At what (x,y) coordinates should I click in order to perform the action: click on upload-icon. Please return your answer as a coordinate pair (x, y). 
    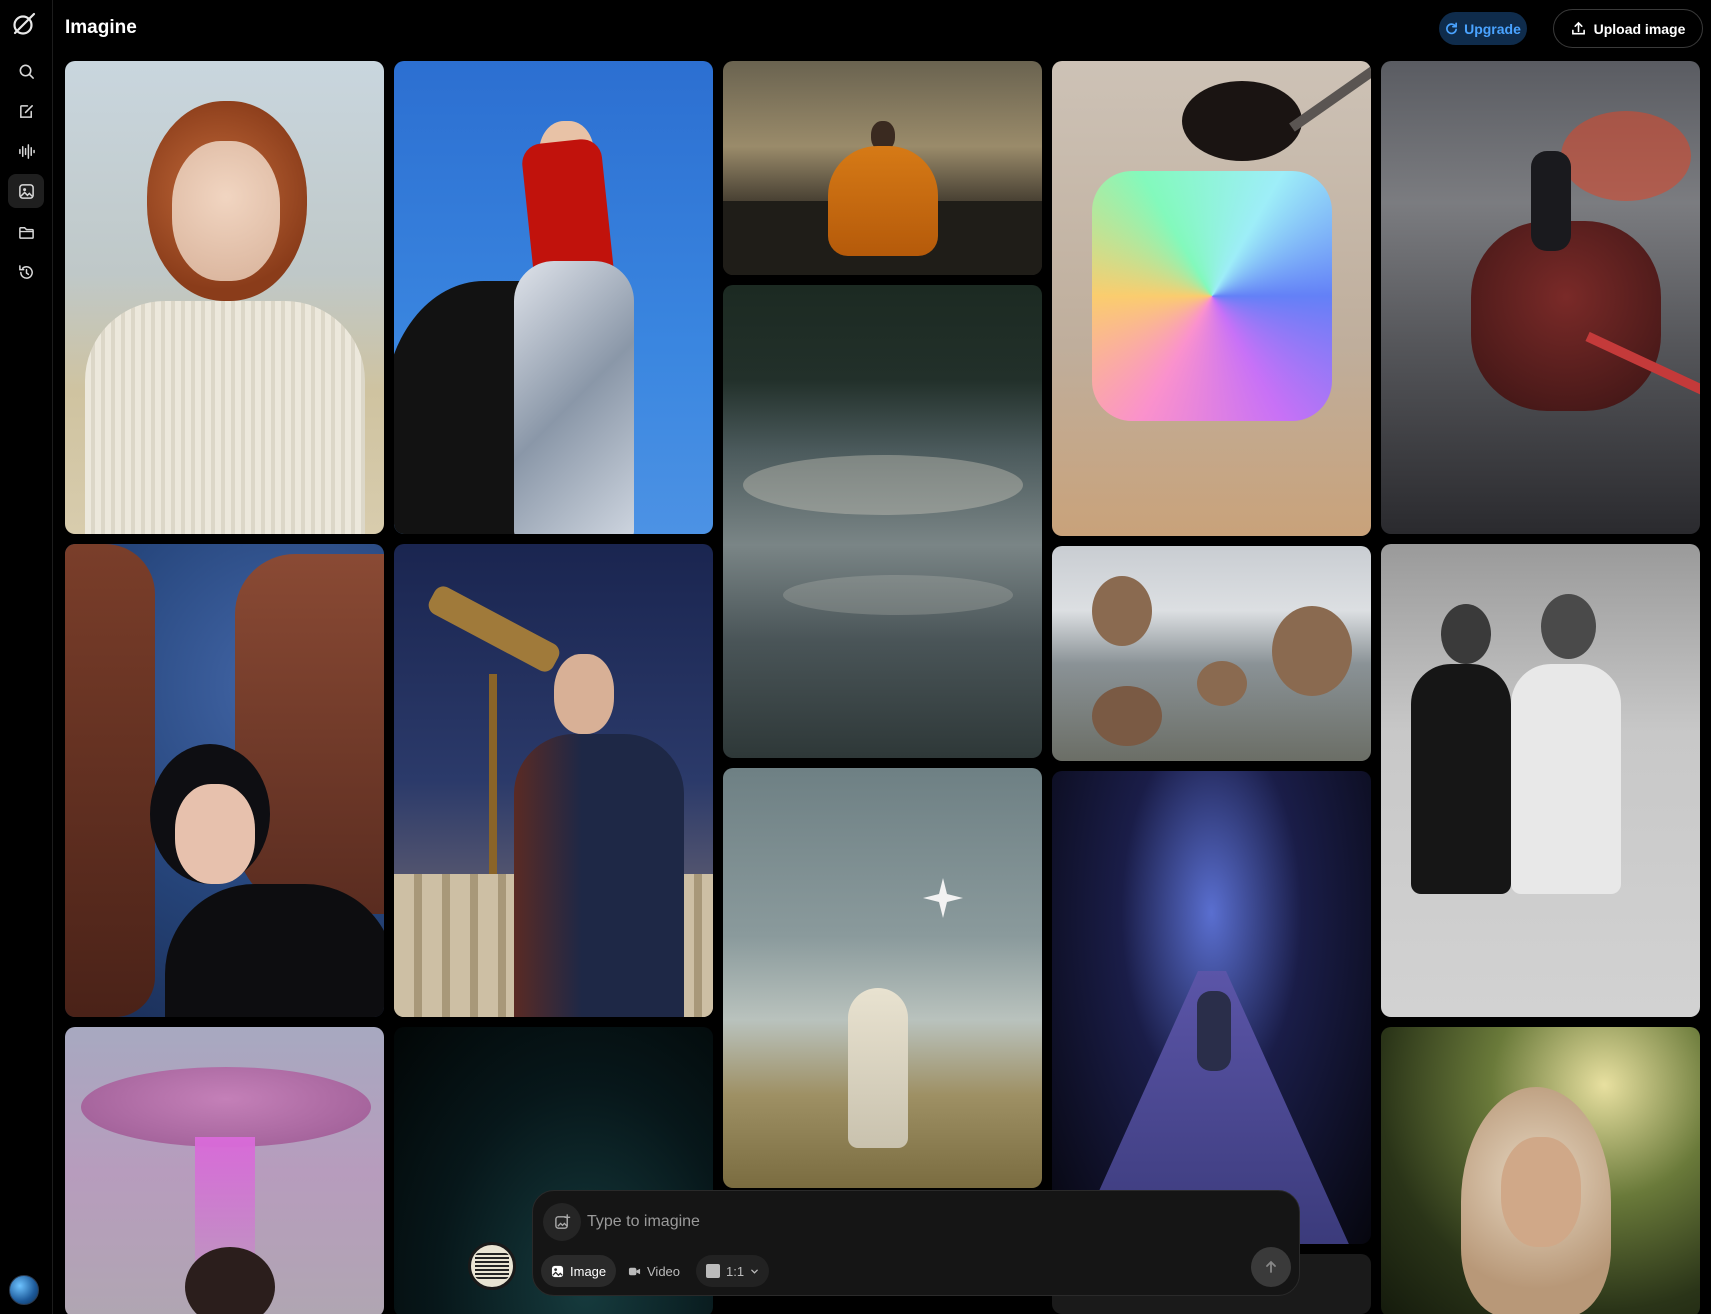
    Looking at the image, I should click on (1578, 28).